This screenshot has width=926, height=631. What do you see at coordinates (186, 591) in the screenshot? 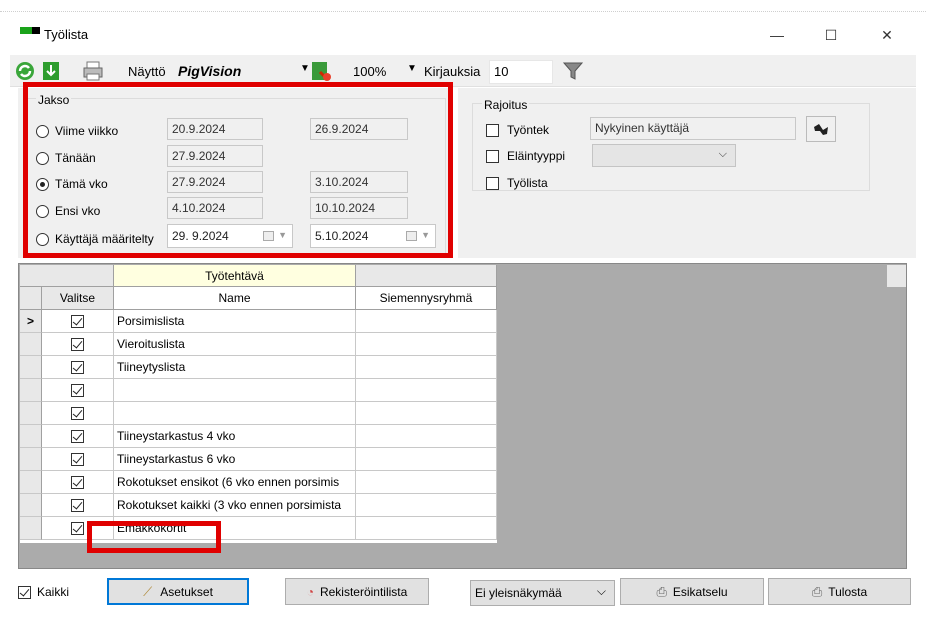
I see `settings-label: Asetukset` at bounding box center [186, 591].